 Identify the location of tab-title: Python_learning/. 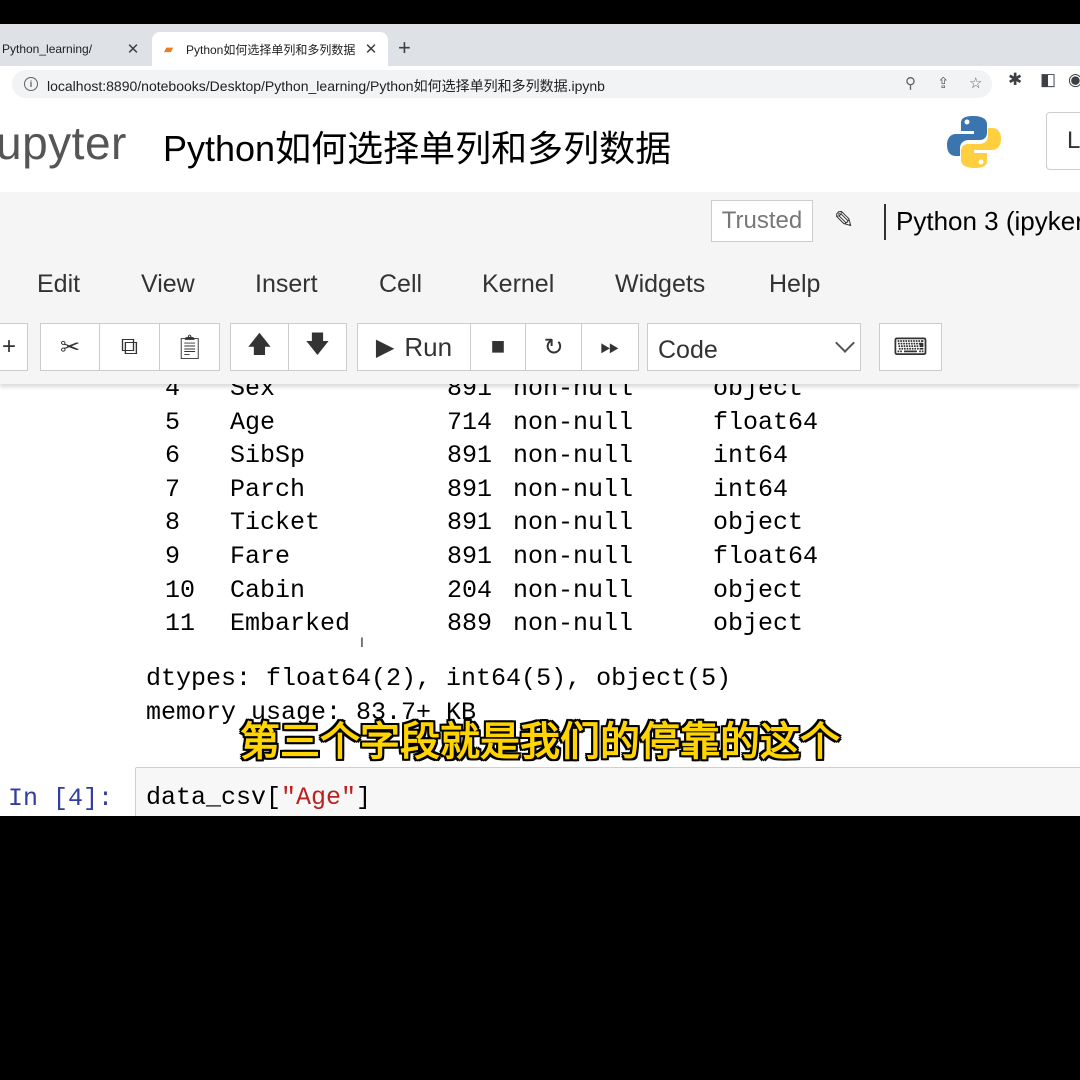
(47, 49).